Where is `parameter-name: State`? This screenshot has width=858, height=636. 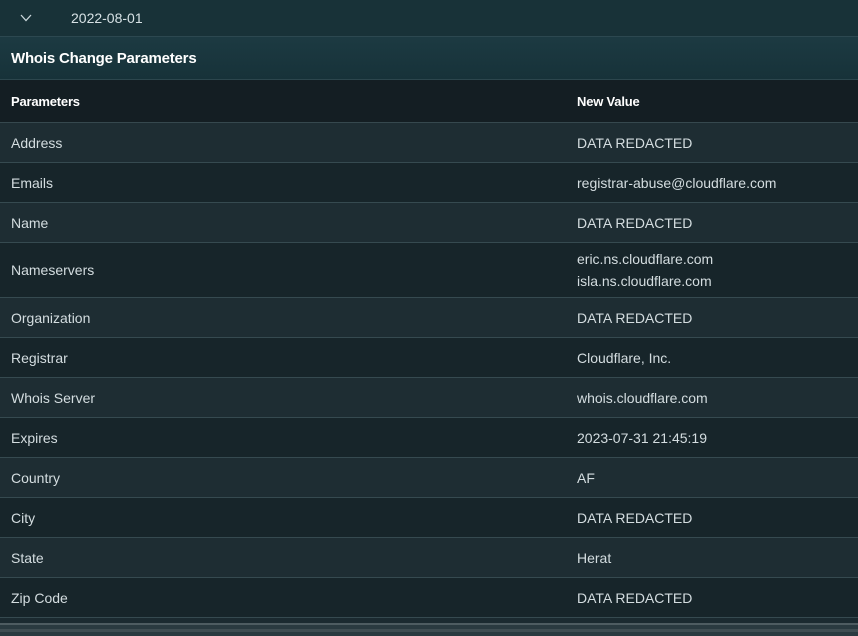 parameter-name: State is located at coordinates (27, 557).